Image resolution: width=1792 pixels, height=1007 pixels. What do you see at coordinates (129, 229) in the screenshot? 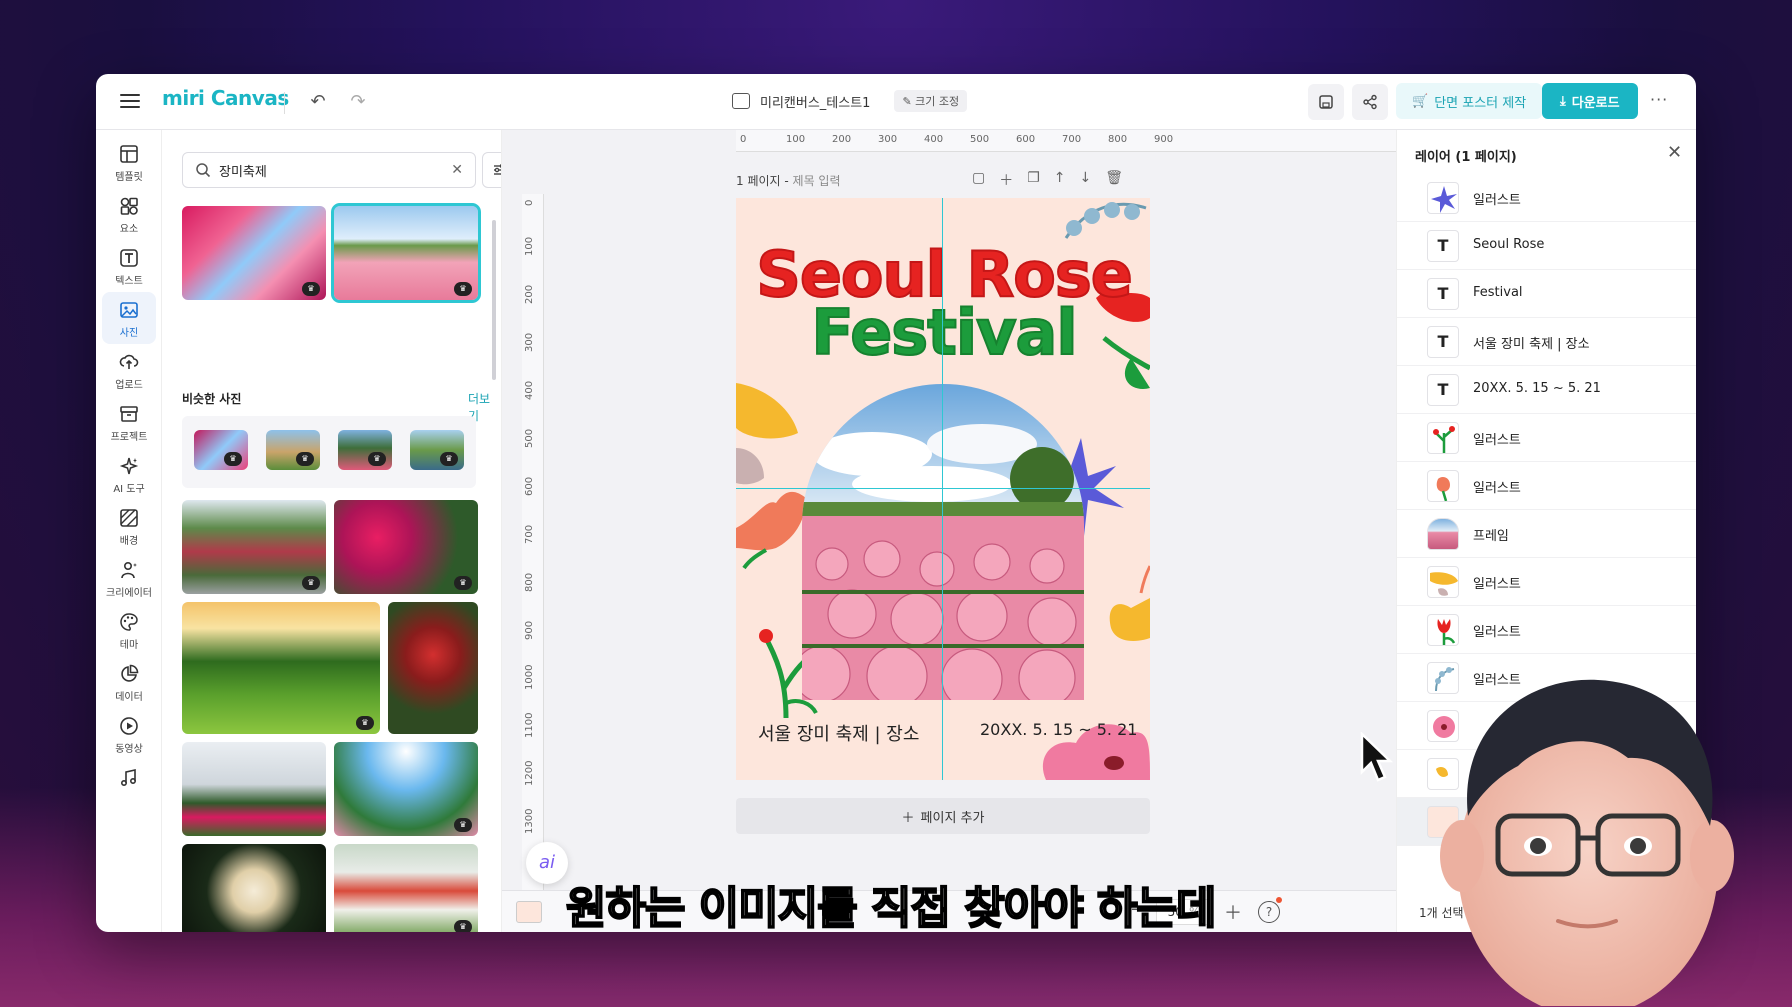
I see `rail-label: 요소` at bounding box center [129, 229].